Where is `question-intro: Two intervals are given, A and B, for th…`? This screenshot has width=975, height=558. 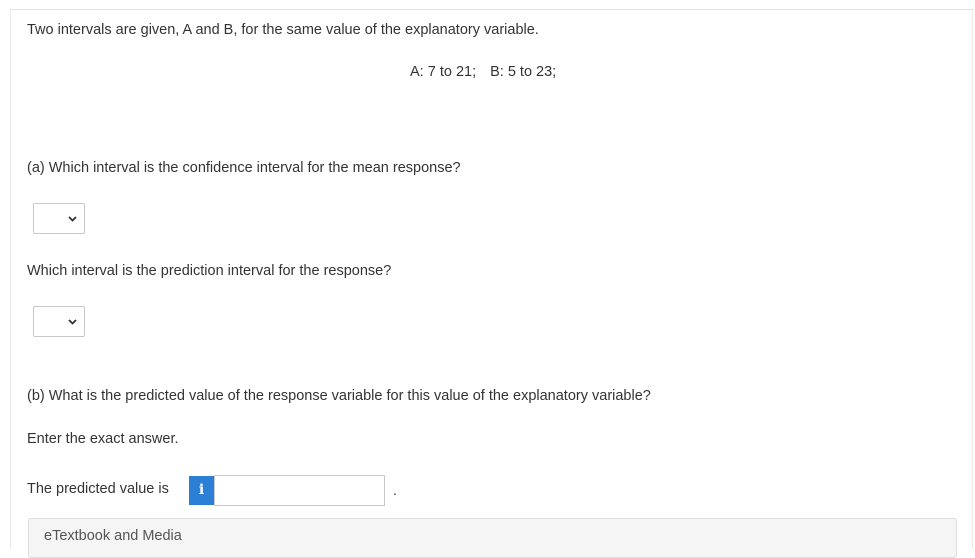 question-intro: Two intervals are given, A and B, for th… is located at coordinates (283, 30).